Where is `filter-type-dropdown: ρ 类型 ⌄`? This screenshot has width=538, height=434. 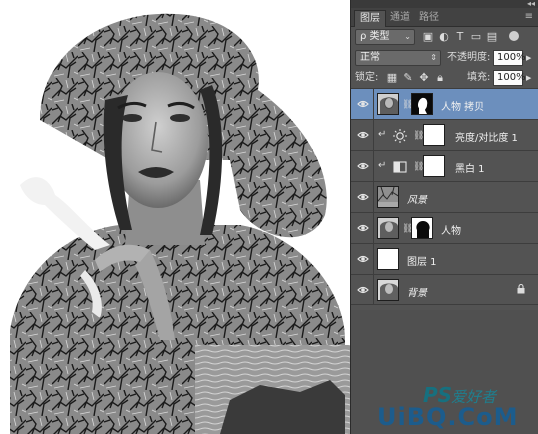
filter-type-dropdown: ρ 类型 ⌄ is located at coordinates (385, 37).